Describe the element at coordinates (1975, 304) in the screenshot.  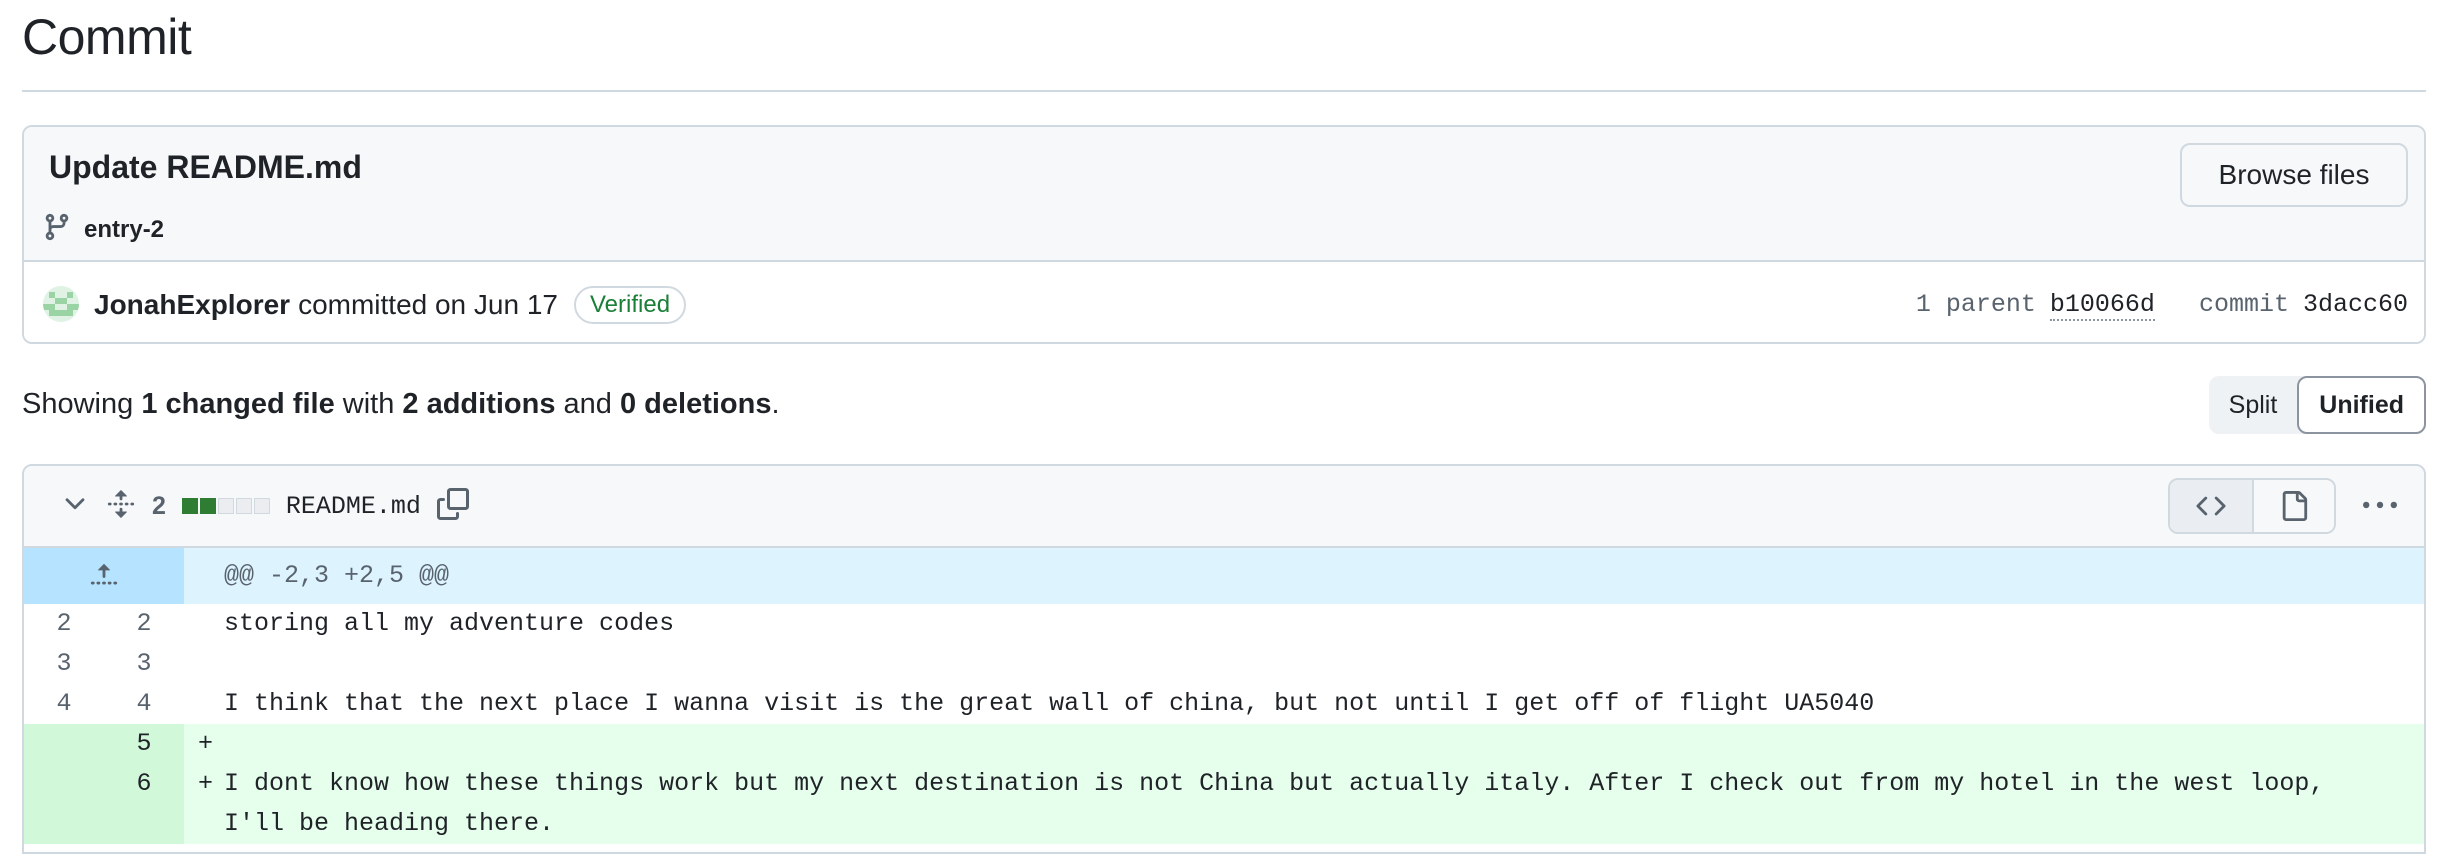
I see `parent-label: 1 parent` at that location.